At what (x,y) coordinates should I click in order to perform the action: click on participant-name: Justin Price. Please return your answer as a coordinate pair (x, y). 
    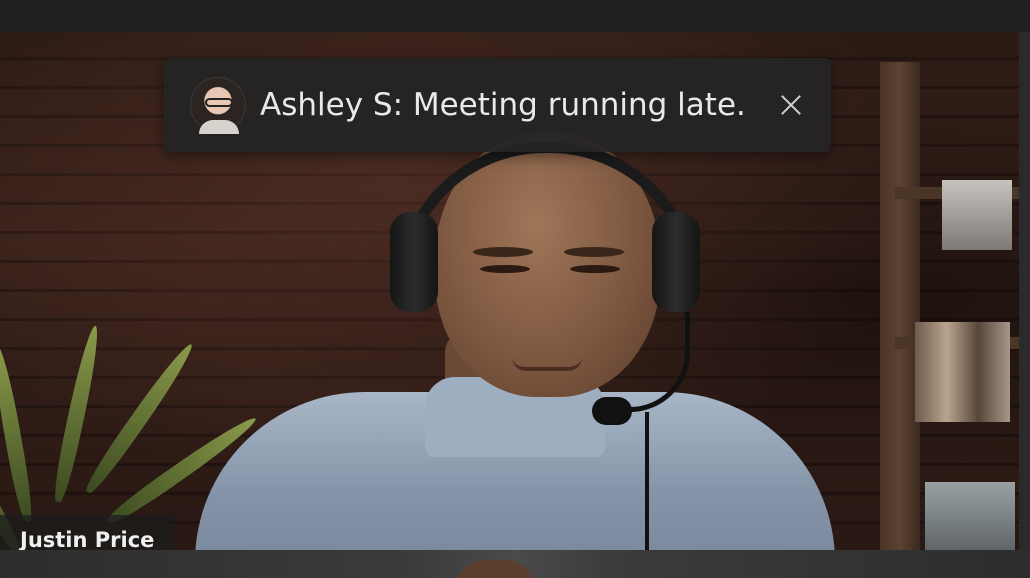
    Looking at the image, I should click on (87, 539).